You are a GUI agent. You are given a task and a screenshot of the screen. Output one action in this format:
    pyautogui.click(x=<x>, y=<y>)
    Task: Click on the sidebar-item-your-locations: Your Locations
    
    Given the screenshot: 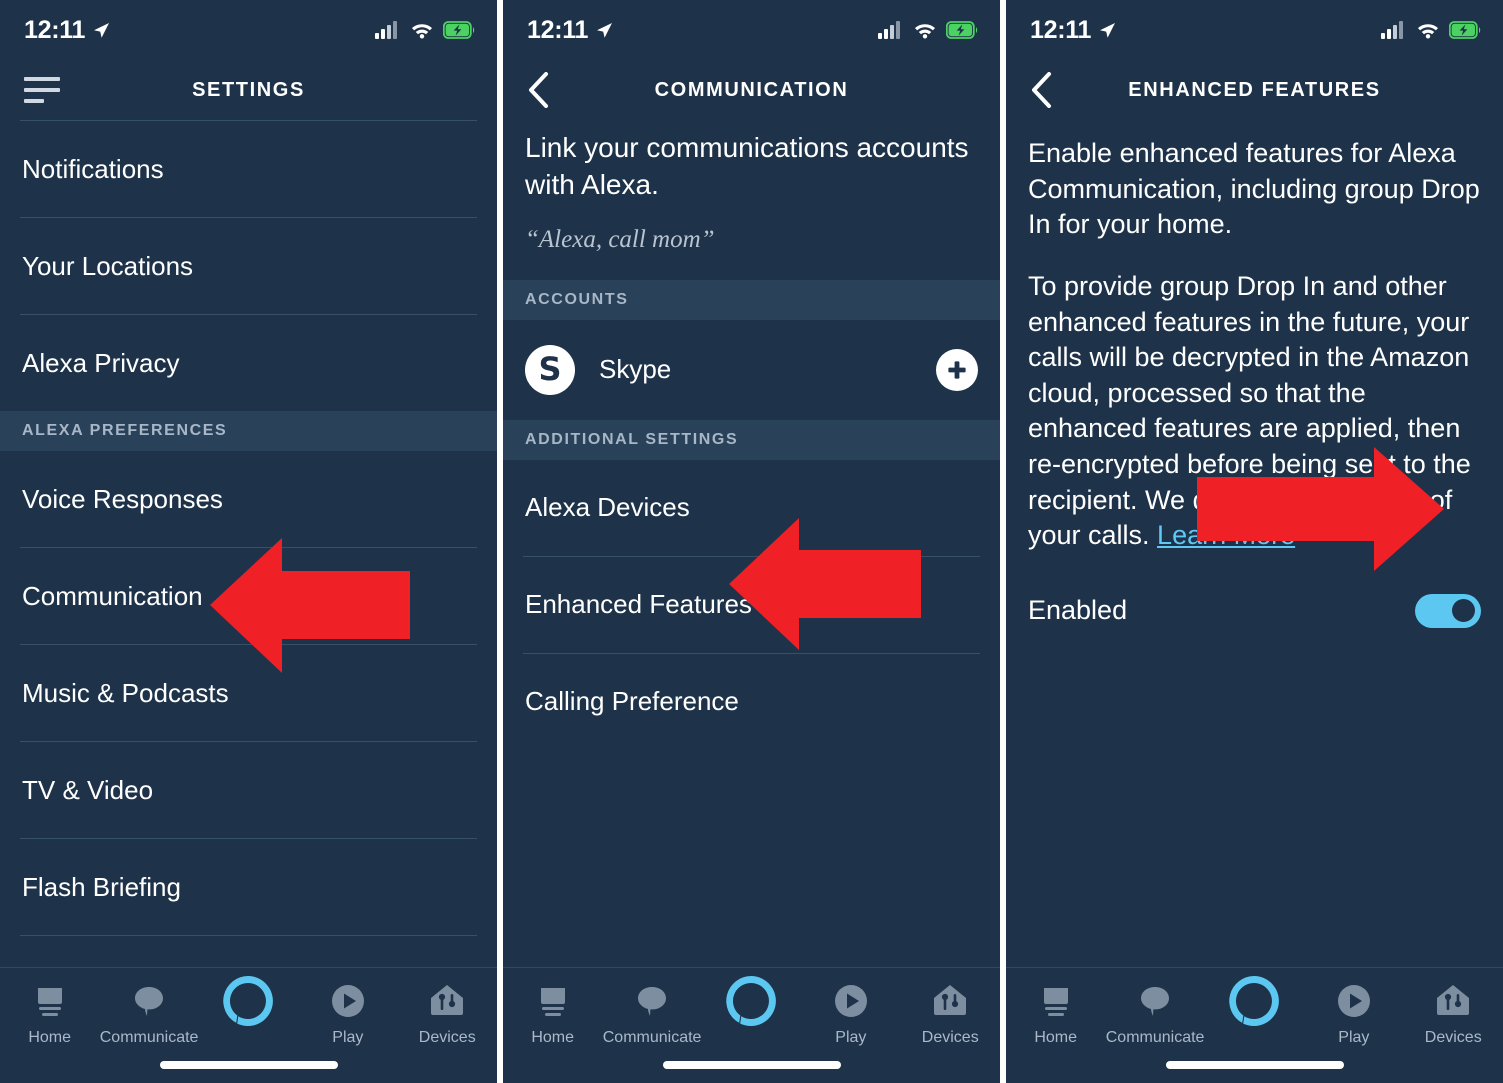 What is the action you would take?
    pyautogui.click(x=248, y=266)
    